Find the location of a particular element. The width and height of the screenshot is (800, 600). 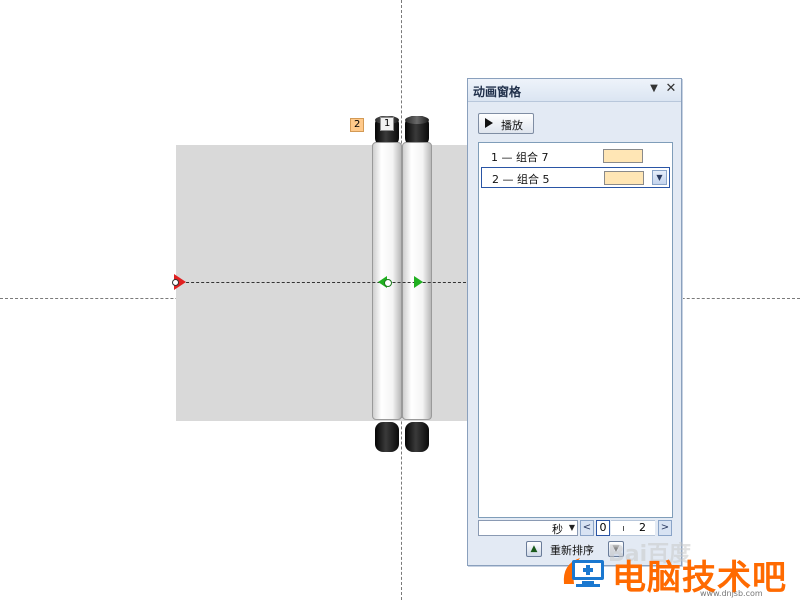

motion-path-start-handle is located at coordinates (175, 282).